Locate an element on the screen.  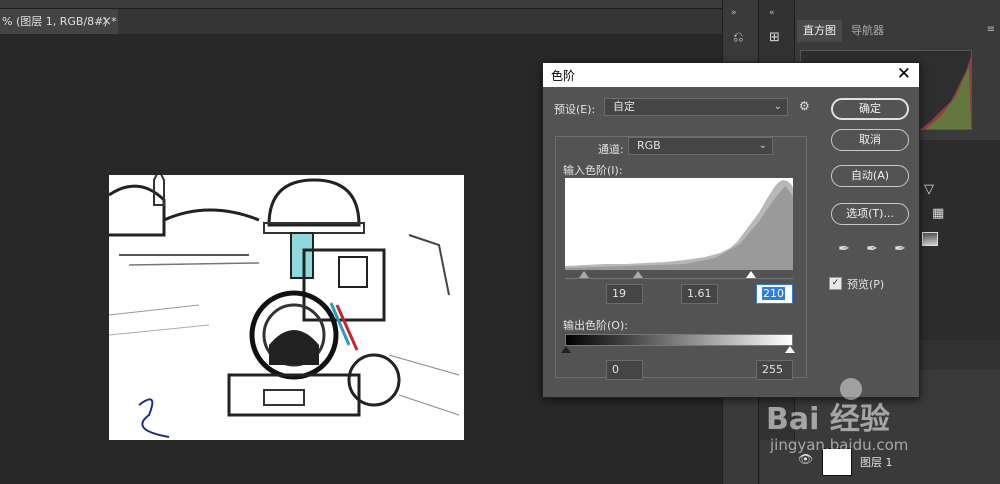
gradient-map-icon is located at coordinates (930, 239).